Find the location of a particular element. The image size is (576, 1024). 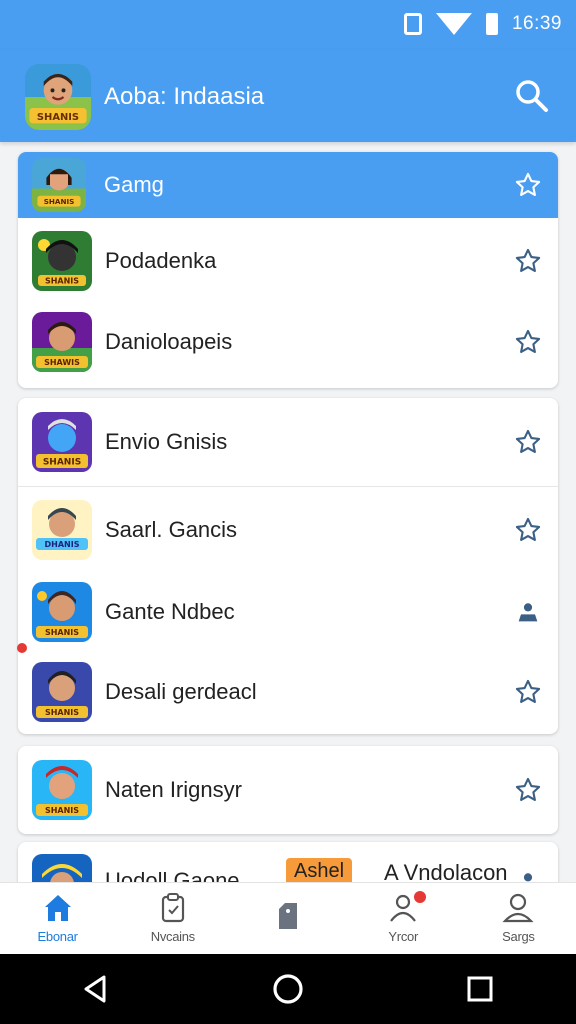

profile-icon is located at coordinates (518, 908).